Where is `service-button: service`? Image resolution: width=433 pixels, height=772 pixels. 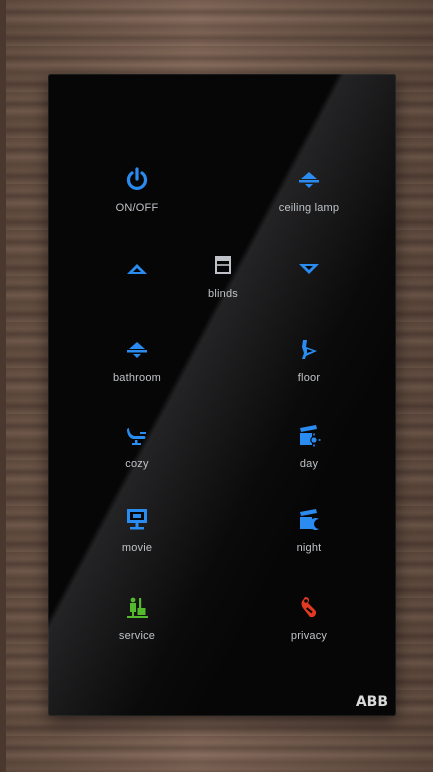 service-button: service is located at coordinates (137, 623).